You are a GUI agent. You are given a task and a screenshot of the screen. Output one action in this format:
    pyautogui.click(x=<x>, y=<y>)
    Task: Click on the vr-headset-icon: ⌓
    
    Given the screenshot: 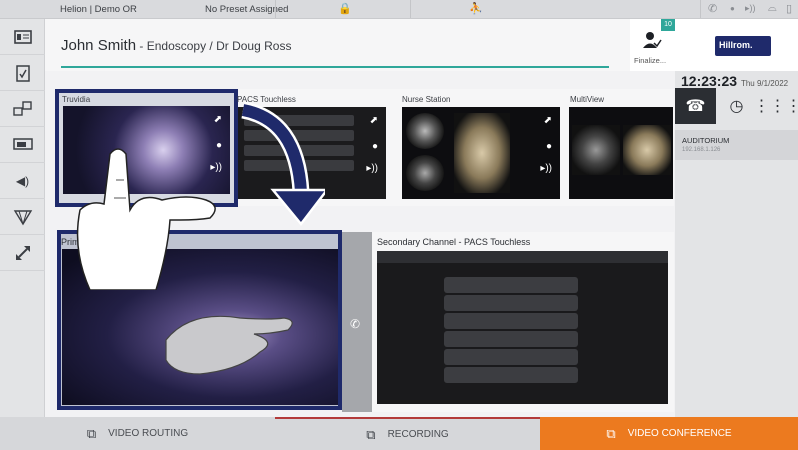 What is the action you would take?
    pyautogui.click(x=772, y=8)
    